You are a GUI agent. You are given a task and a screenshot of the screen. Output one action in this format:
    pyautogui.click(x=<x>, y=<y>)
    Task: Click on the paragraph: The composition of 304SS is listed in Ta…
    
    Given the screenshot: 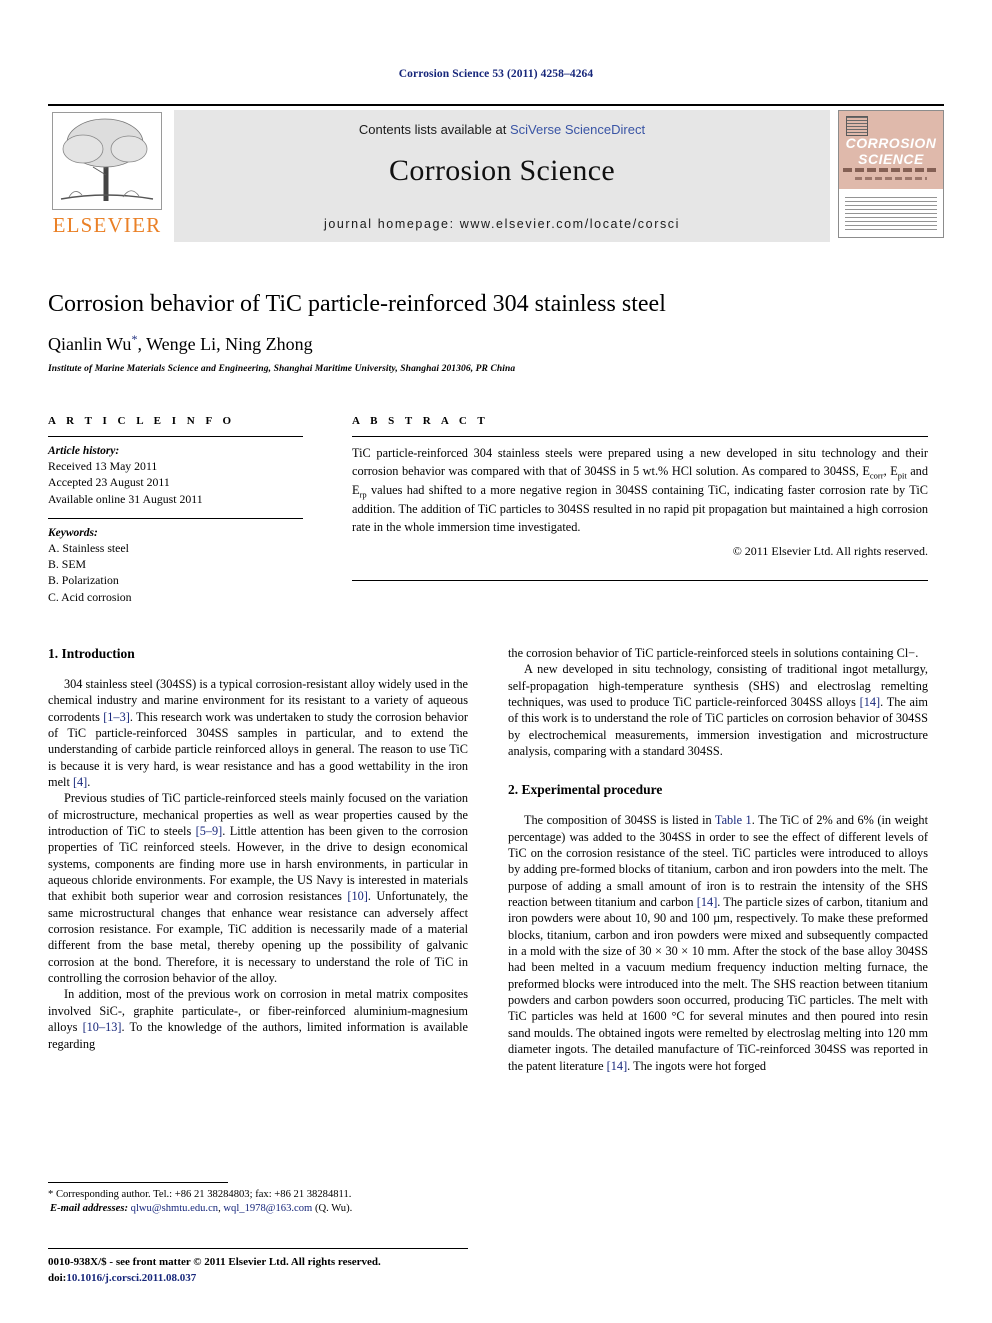 What is the action you would take?
    pyautogui.click(x=718, y=943)
    